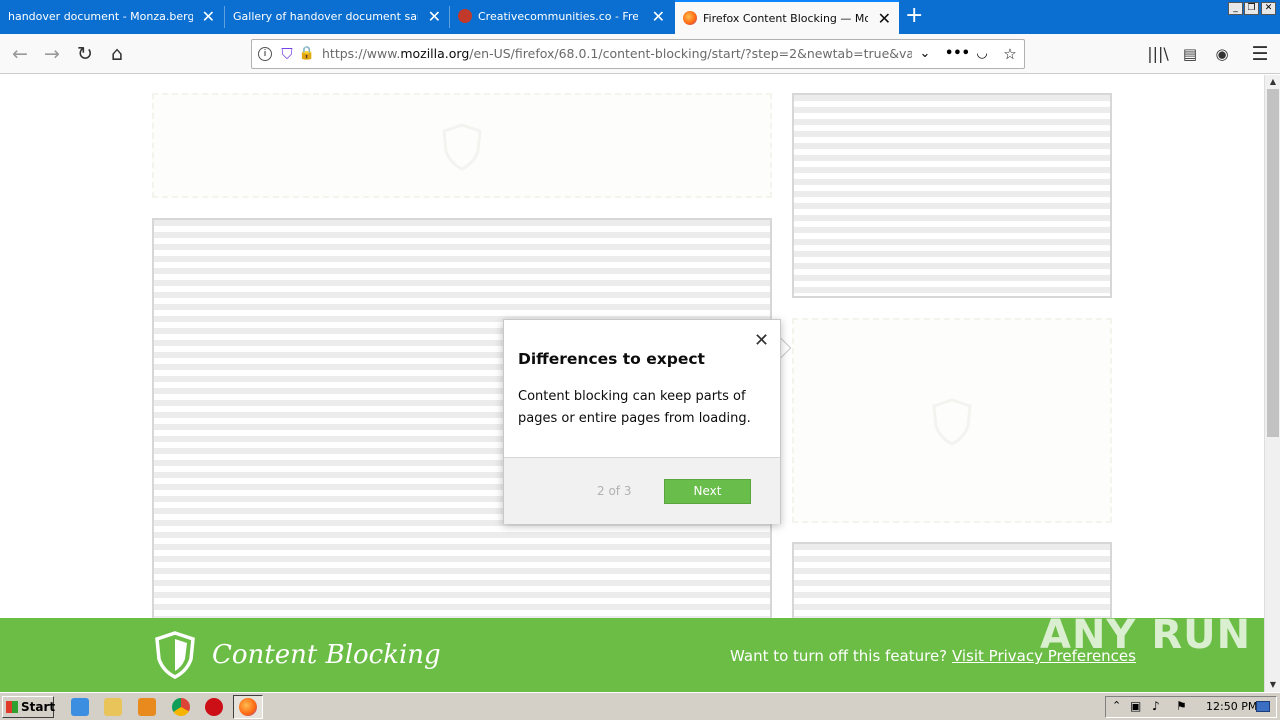  What do you see at coordinates (1272, 82) in the screenshot?
I see `scroll-up-icon: ▲` at bounding box center [1272, 82].